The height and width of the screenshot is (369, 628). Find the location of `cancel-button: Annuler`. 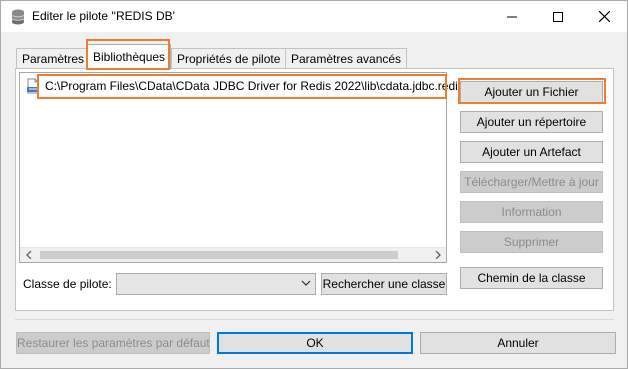

cancel-button: Annuler is located at coordinates (518, 343).